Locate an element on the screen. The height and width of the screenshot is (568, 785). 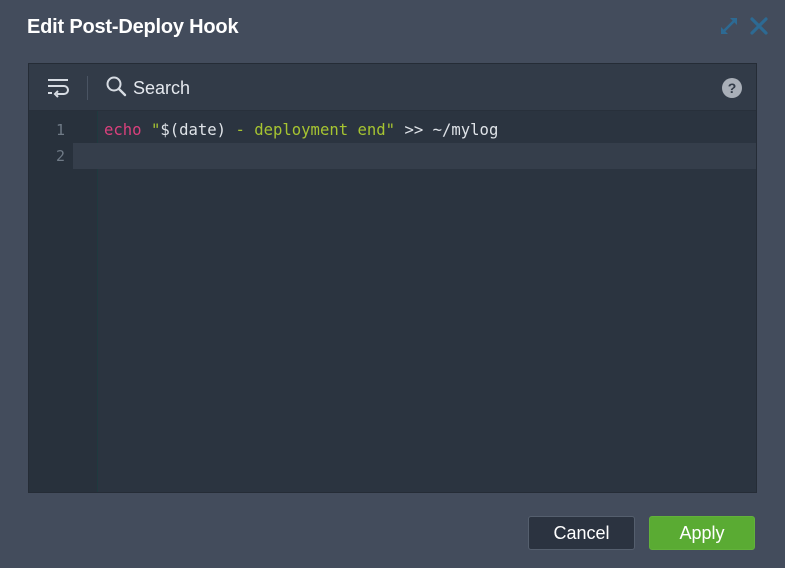
search-label: Search is located at coordinates (162, 87).